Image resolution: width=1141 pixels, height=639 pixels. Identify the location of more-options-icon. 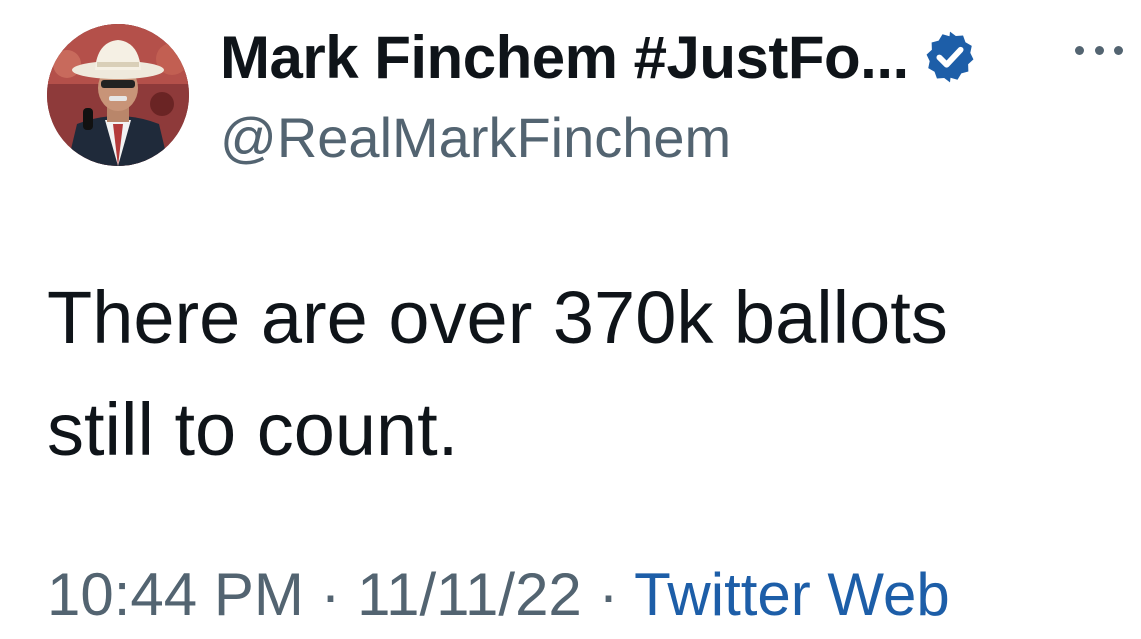
(1099, 50).